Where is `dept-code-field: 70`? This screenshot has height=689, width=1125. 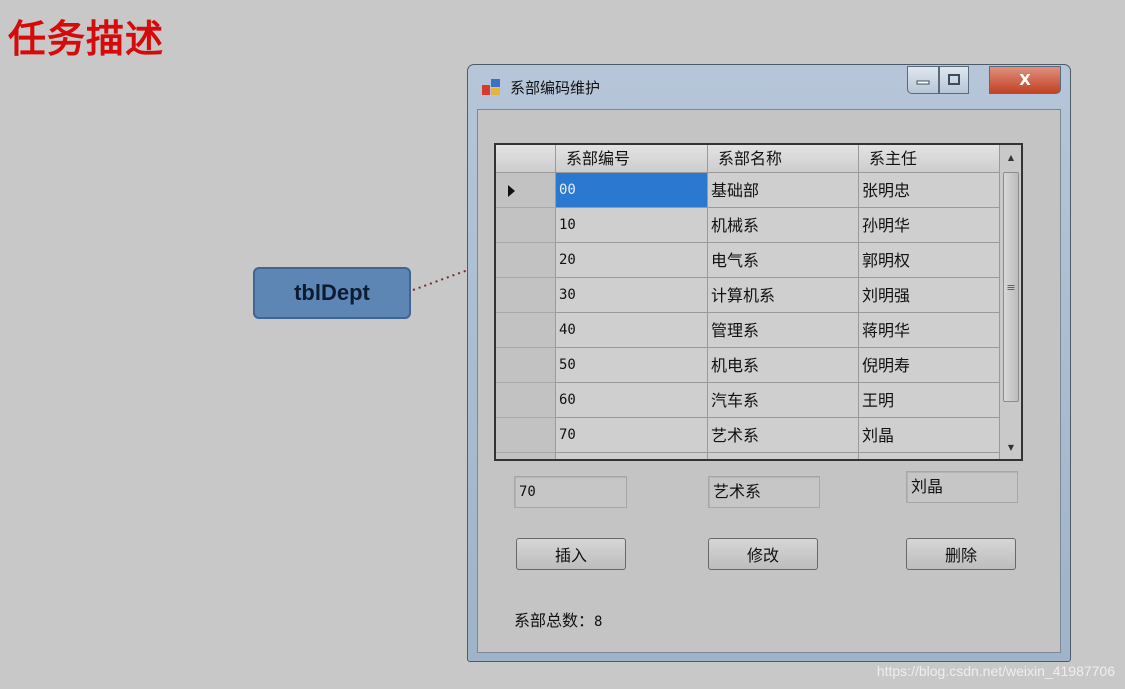
dept-code-field: 70 is located at coordinates (570, 492).